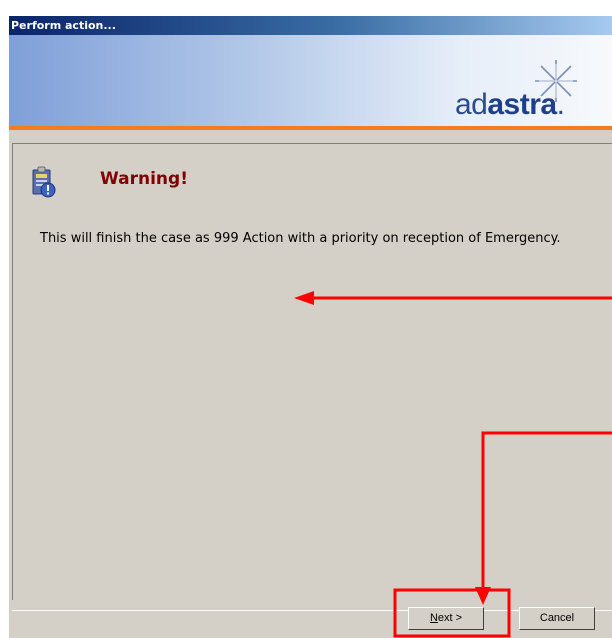  What do you see at coordinates (471, 104) in the screenshot?
I see `logo-text-part1: ad` at bounding box center [471, 104].